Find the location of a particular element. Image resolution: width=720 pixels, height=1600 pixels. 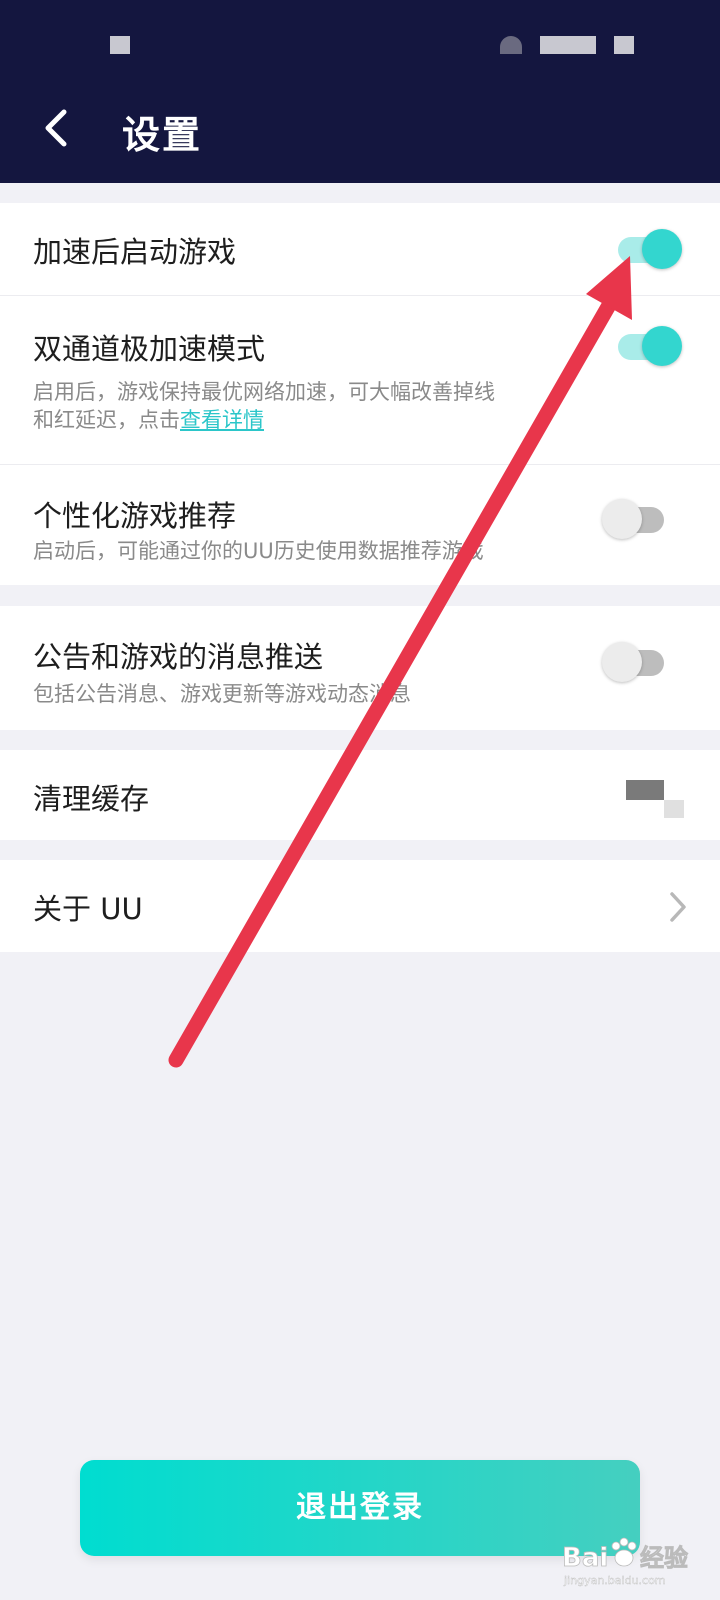

setting-title: 清理缓存 is located at coordinates (91, 799).